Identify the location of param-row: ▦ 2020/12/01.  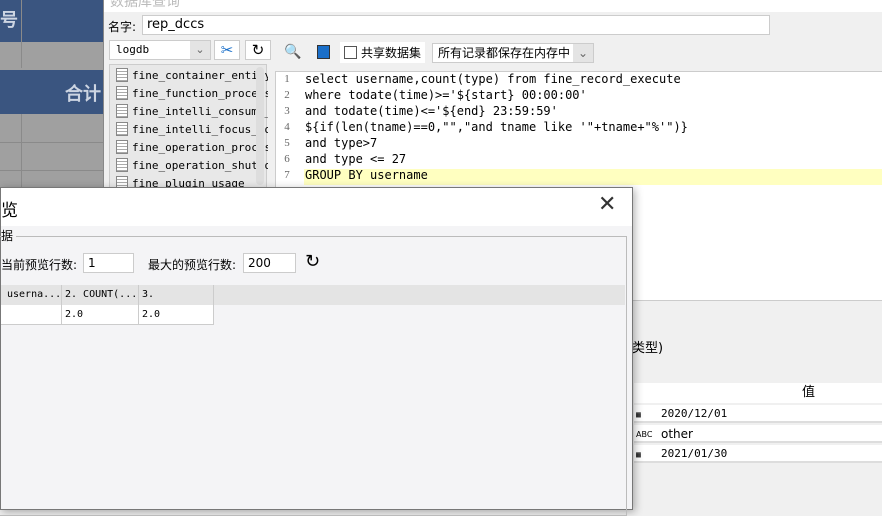
(758, 414).